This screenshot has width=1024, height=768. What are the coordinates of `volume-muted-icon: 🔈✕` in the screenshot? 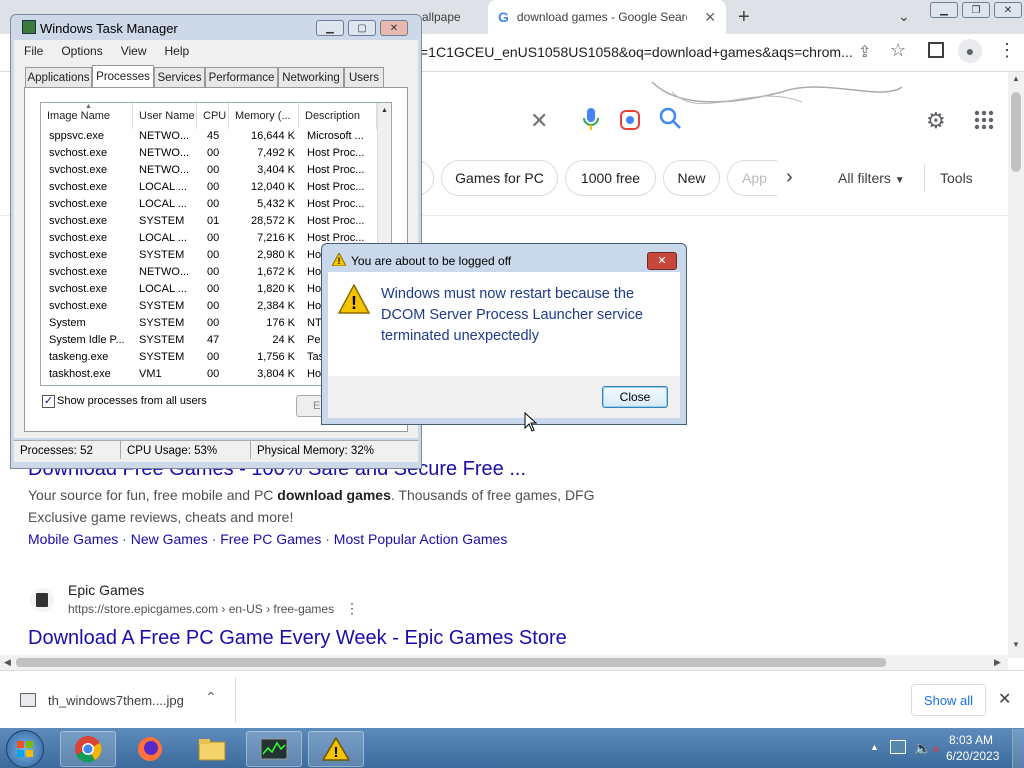 It's located at (927, 748).